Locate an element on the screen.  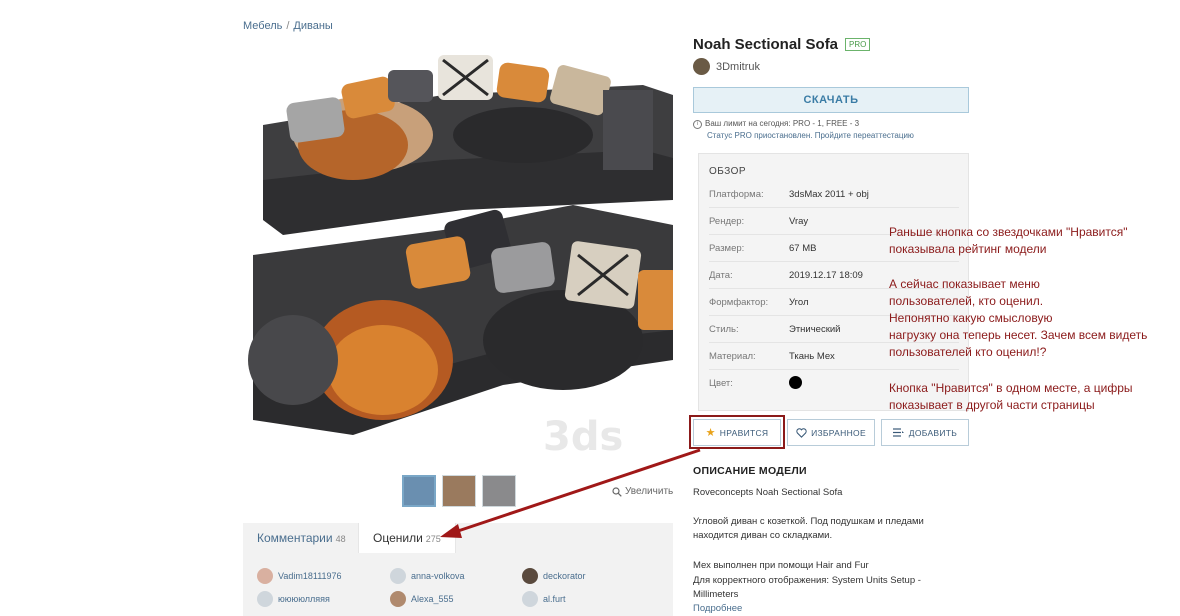
author-avatar is located at coordinates (701, 66).